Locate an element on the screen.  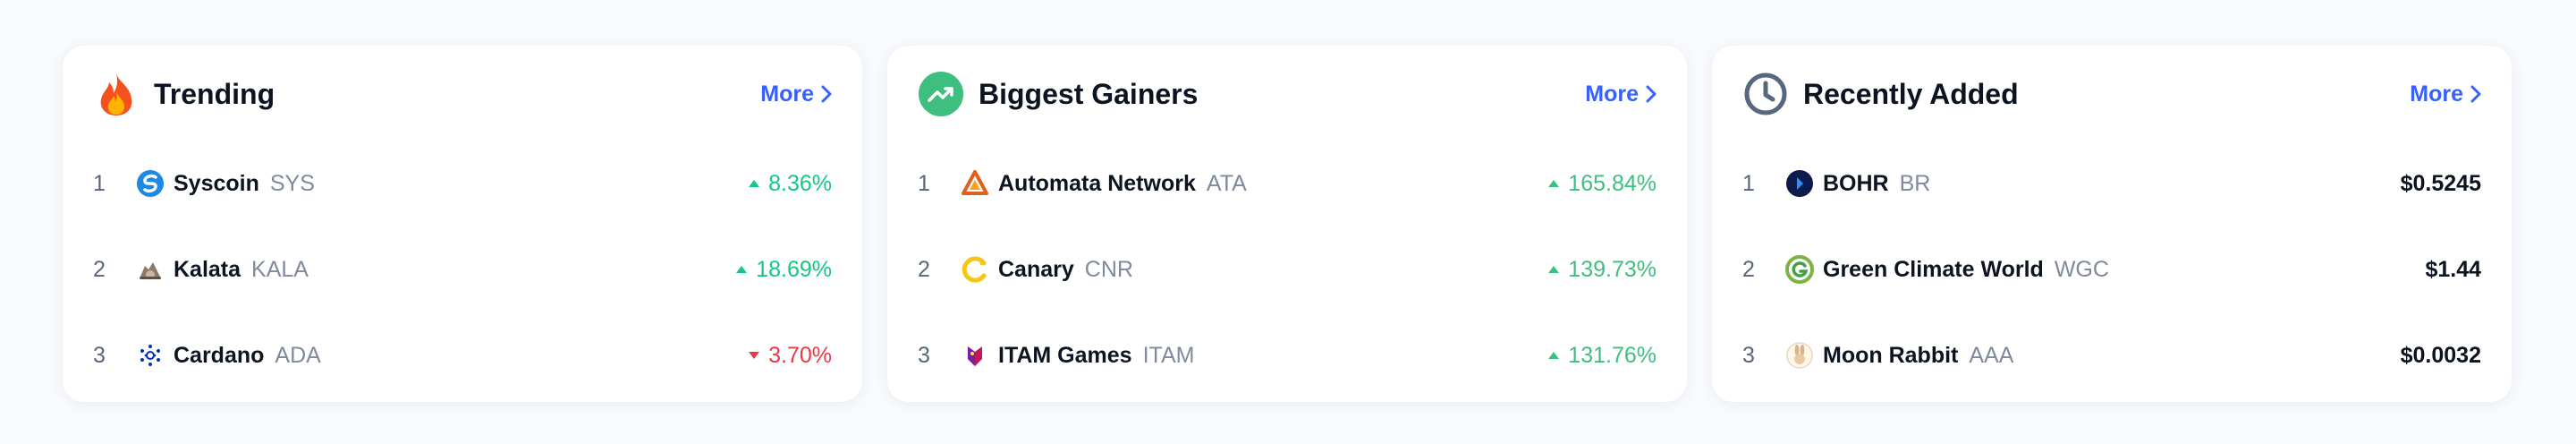
bohr-logo-icon is located at coordinates (1799, 183).